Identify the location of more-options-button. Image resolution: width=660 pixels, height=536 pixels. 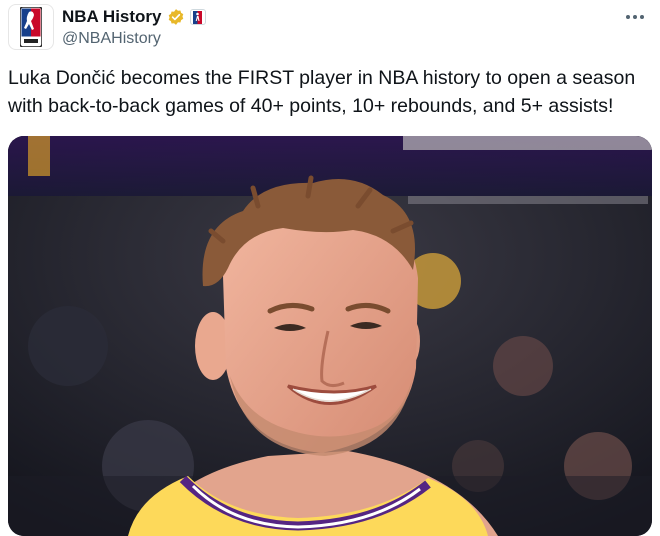
(635, 17).